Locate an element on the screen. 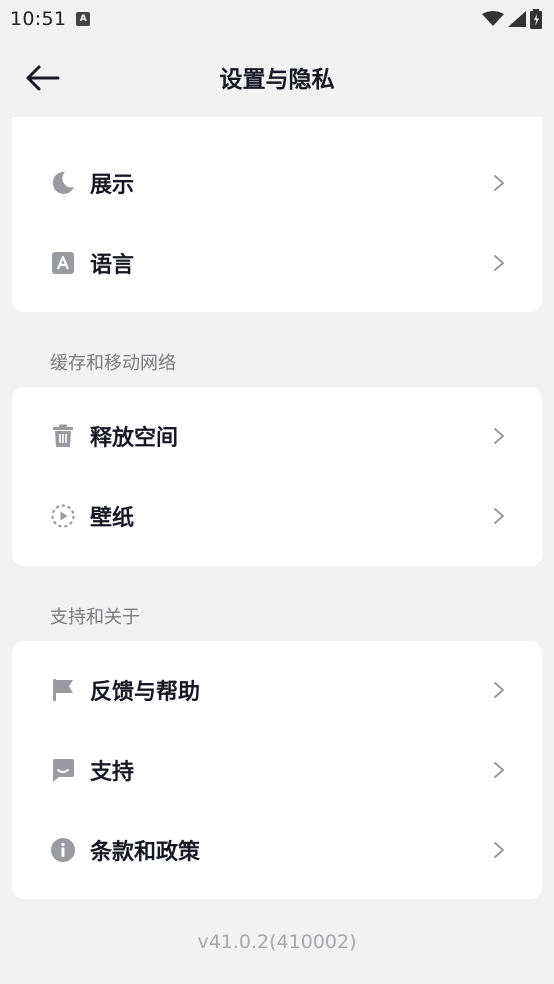  trash-icon is located at coordinates (63, 436).